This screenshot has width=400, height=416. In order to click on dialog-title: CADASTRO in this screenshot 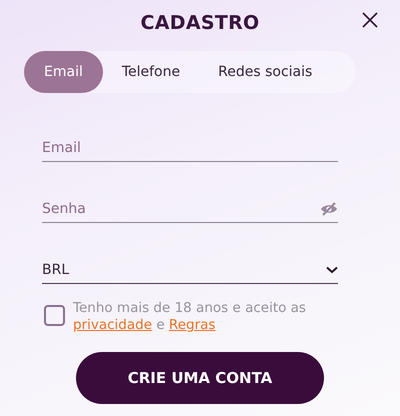, I will do `click(200, 23)`.